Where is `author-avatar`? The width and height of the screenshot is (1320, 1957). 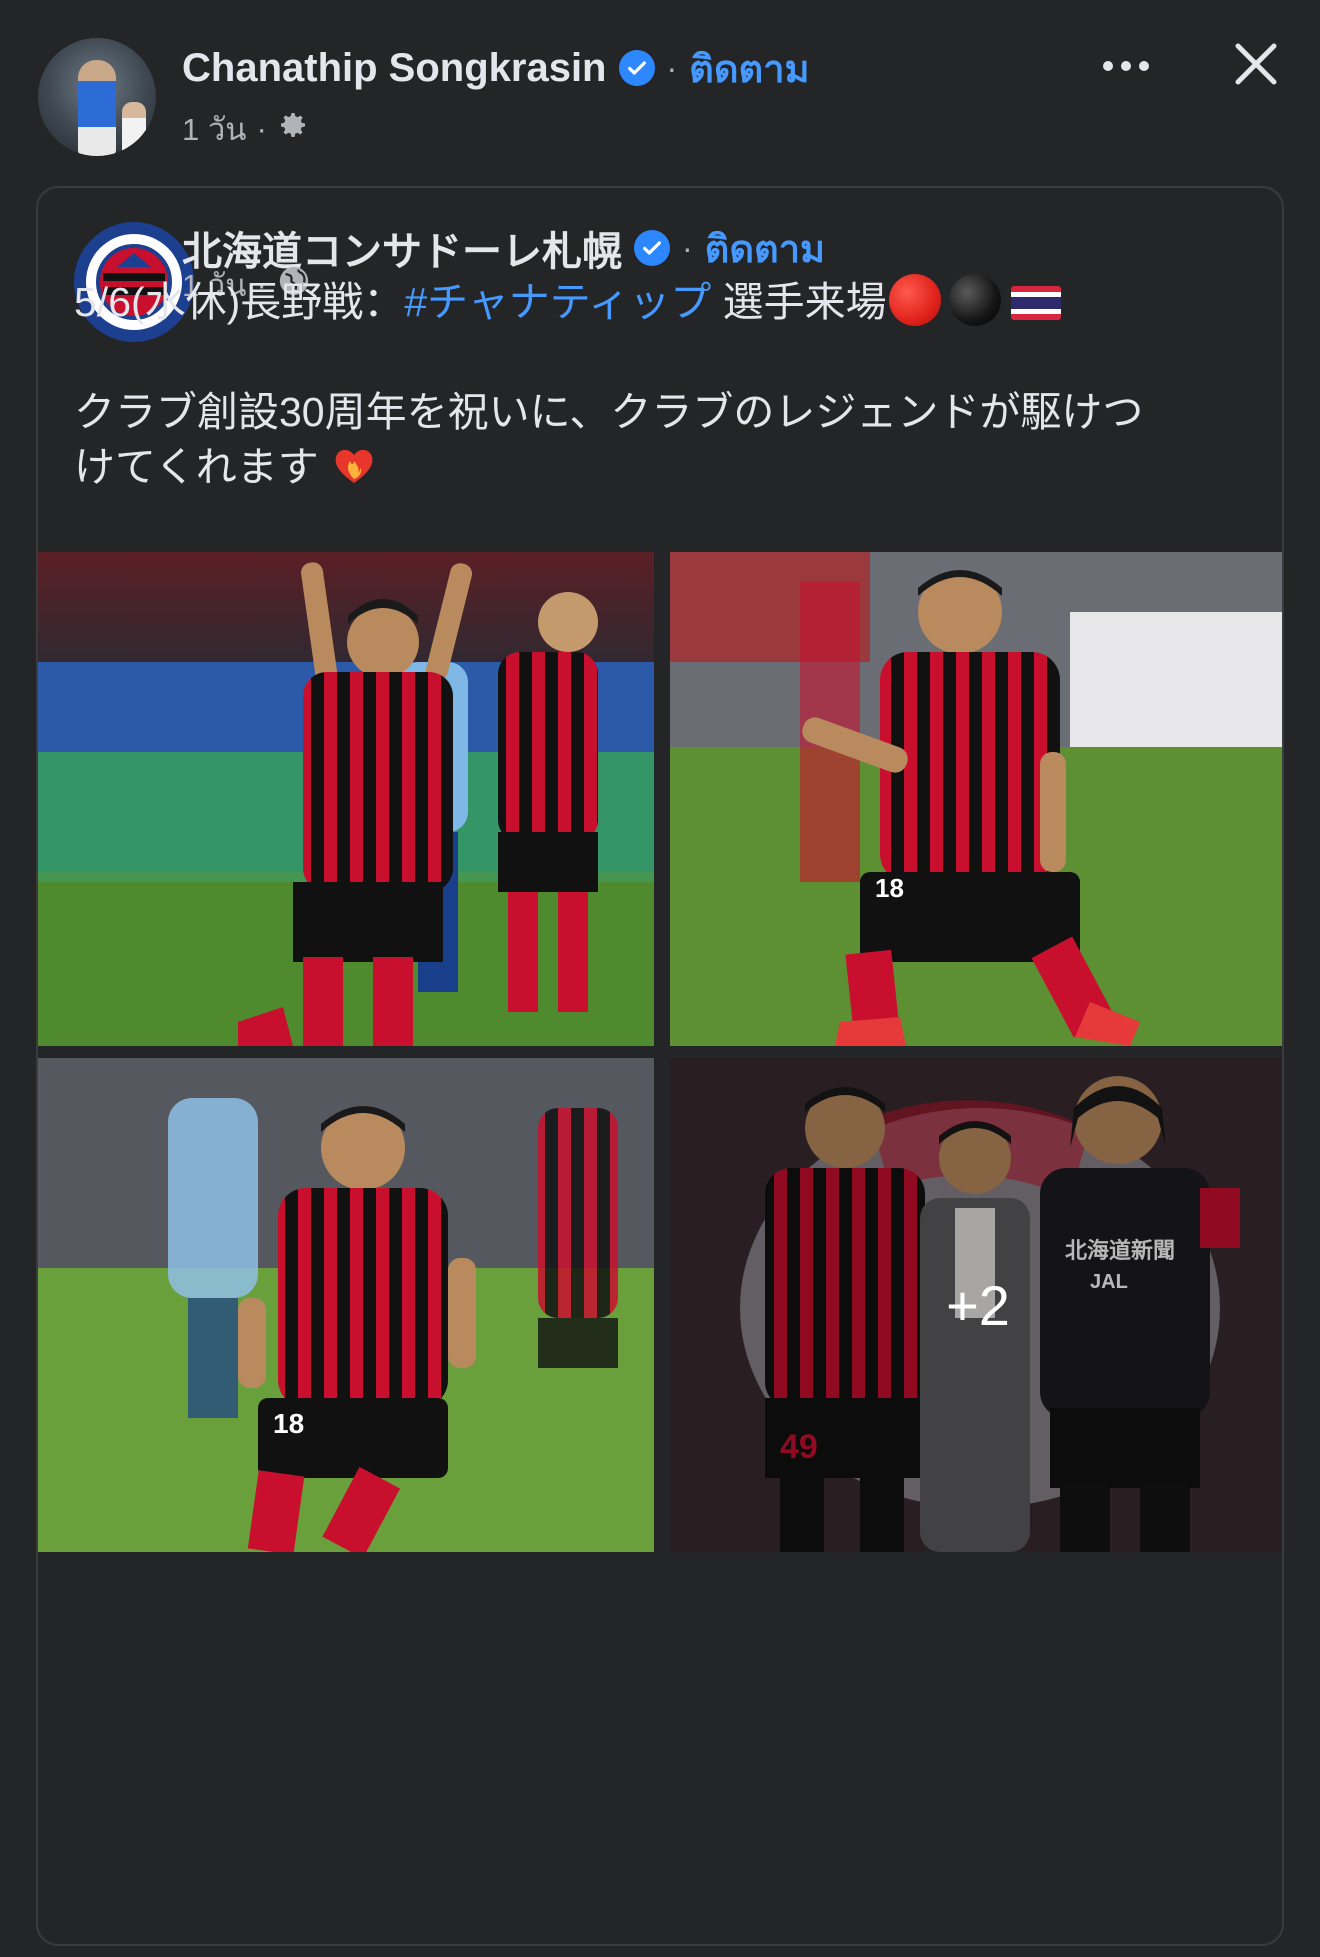 author-avatar is located at coordinates (97, 97).